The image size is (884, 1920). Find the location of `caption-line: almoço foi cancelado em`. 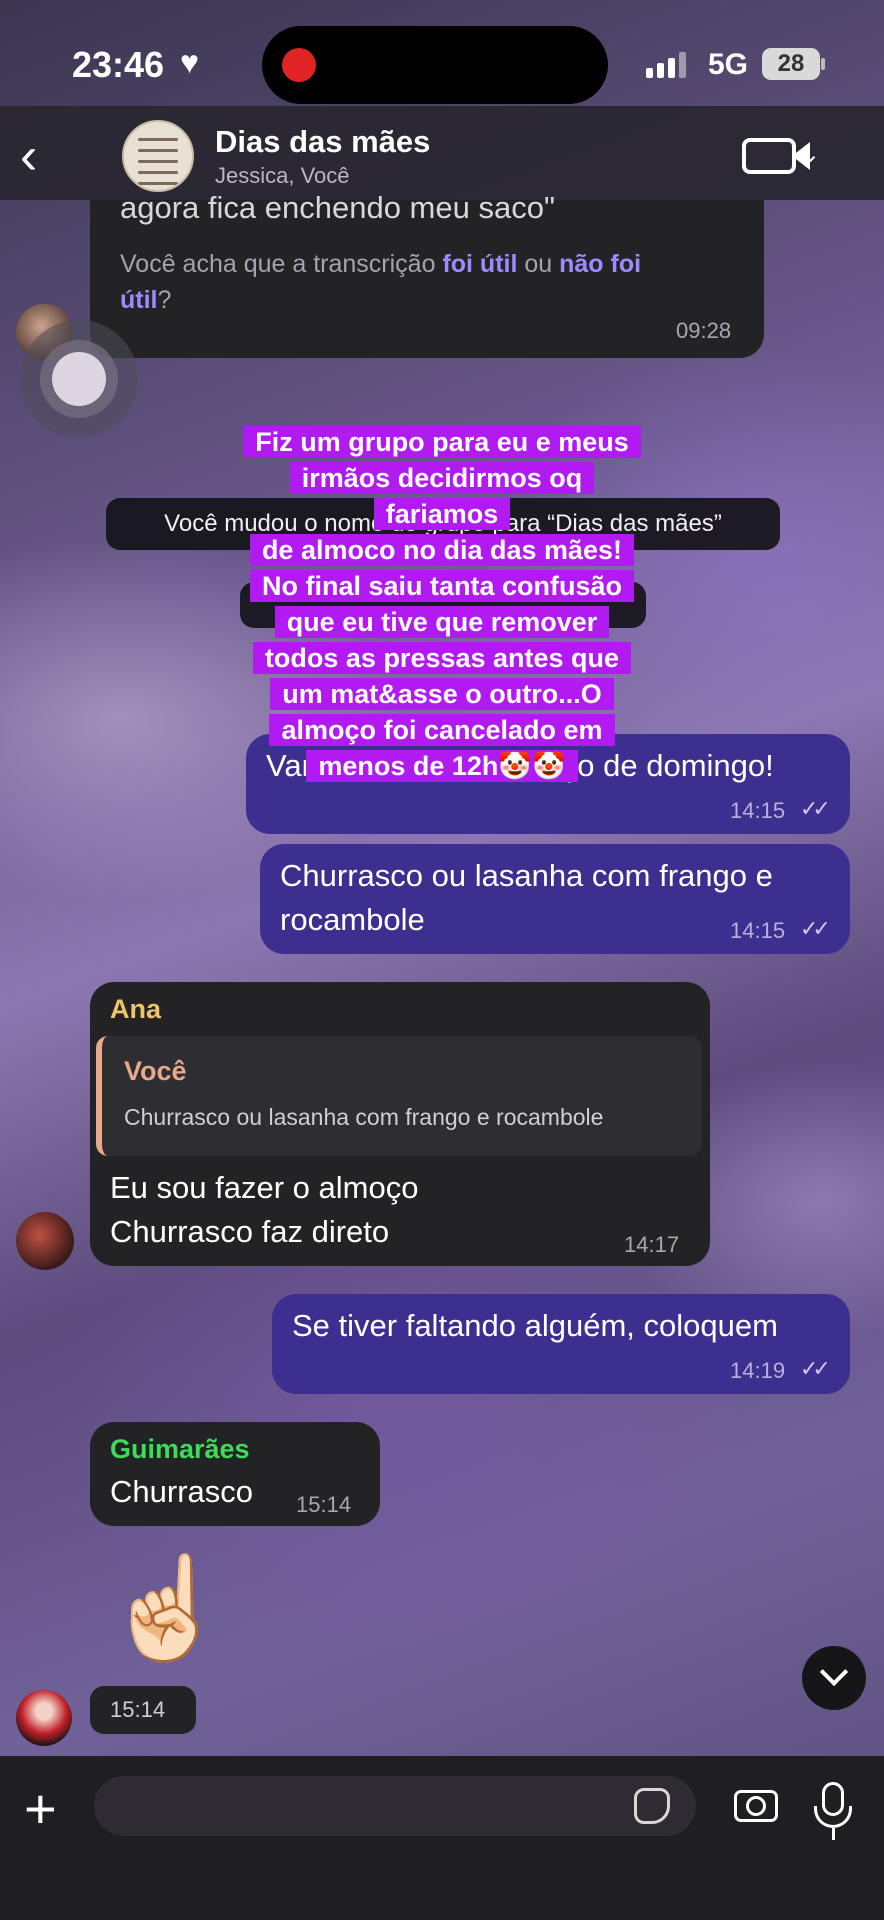

caption-line: almoço foi cancelado em is located at coordinates (442, 730).